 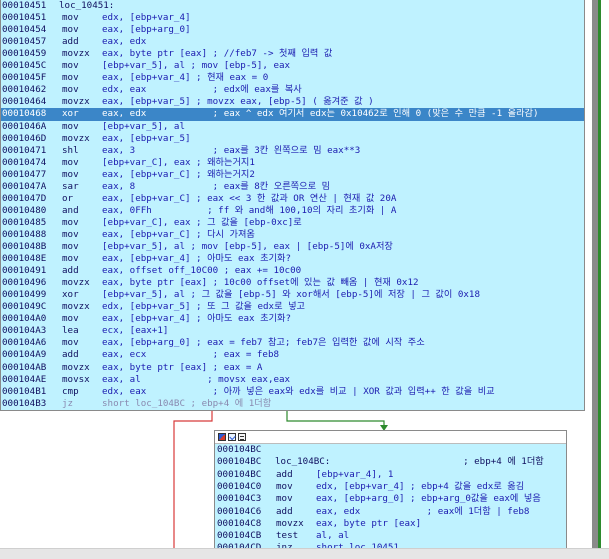 I want to click on address: 00010491, so click(x=24, y=271).